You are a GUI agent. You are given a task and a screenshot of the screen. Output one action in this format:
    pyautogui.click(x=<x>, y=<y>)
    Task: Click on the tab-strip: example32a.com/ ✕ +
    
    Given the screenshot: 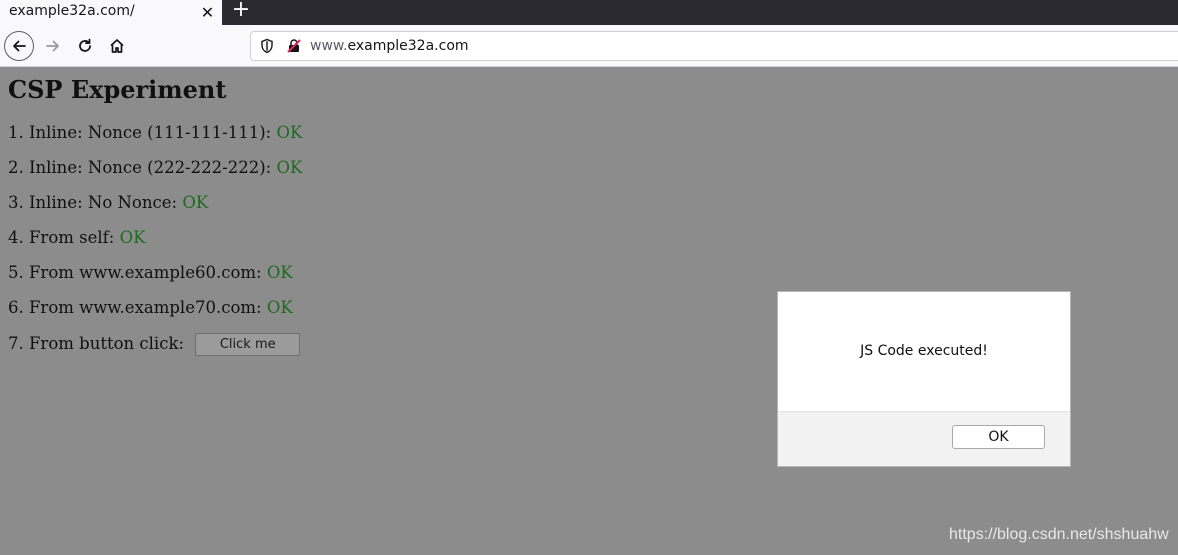 What is the action you would take?
    pyautogui.click(x=589, y=12)
    